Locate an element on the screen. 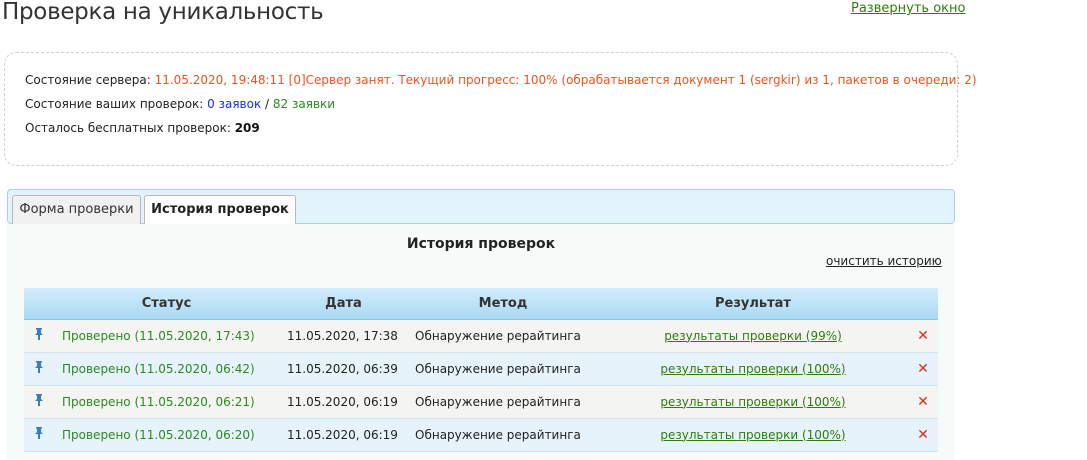 Image resolution: width=1087 pixels, height=460 pixels. header-result: Результат is located at coordinates (753, 304).